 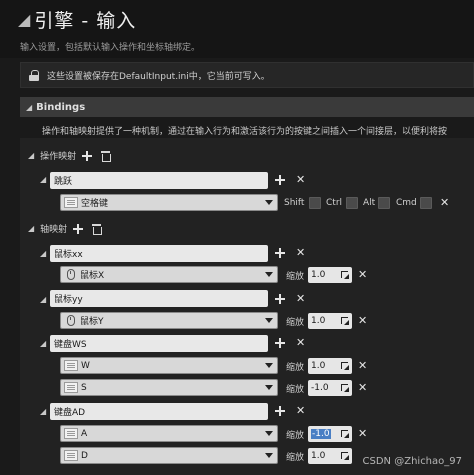 I want to click on axis-name-text: 鼠标xx, so click(x=68, y=255).